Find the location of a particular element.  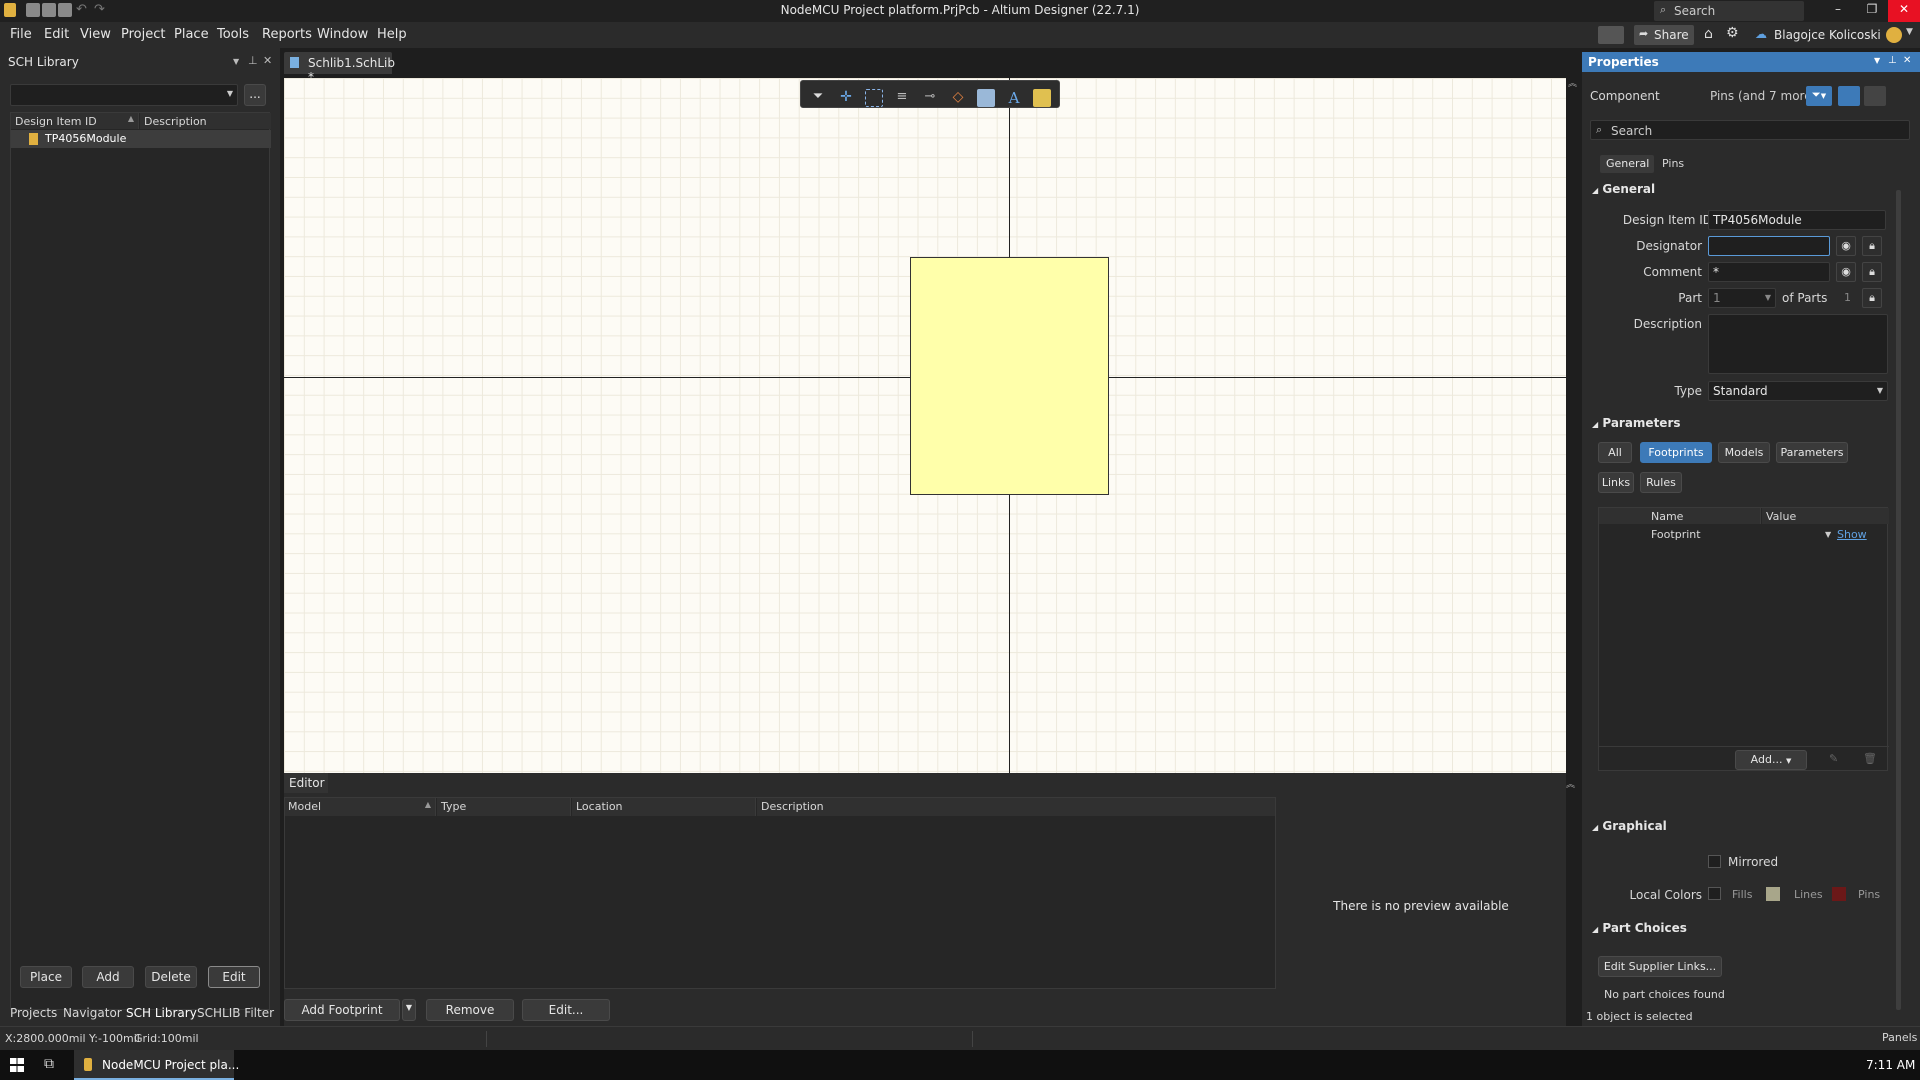

column-header-description: Description is located at coordinates (205, 121).